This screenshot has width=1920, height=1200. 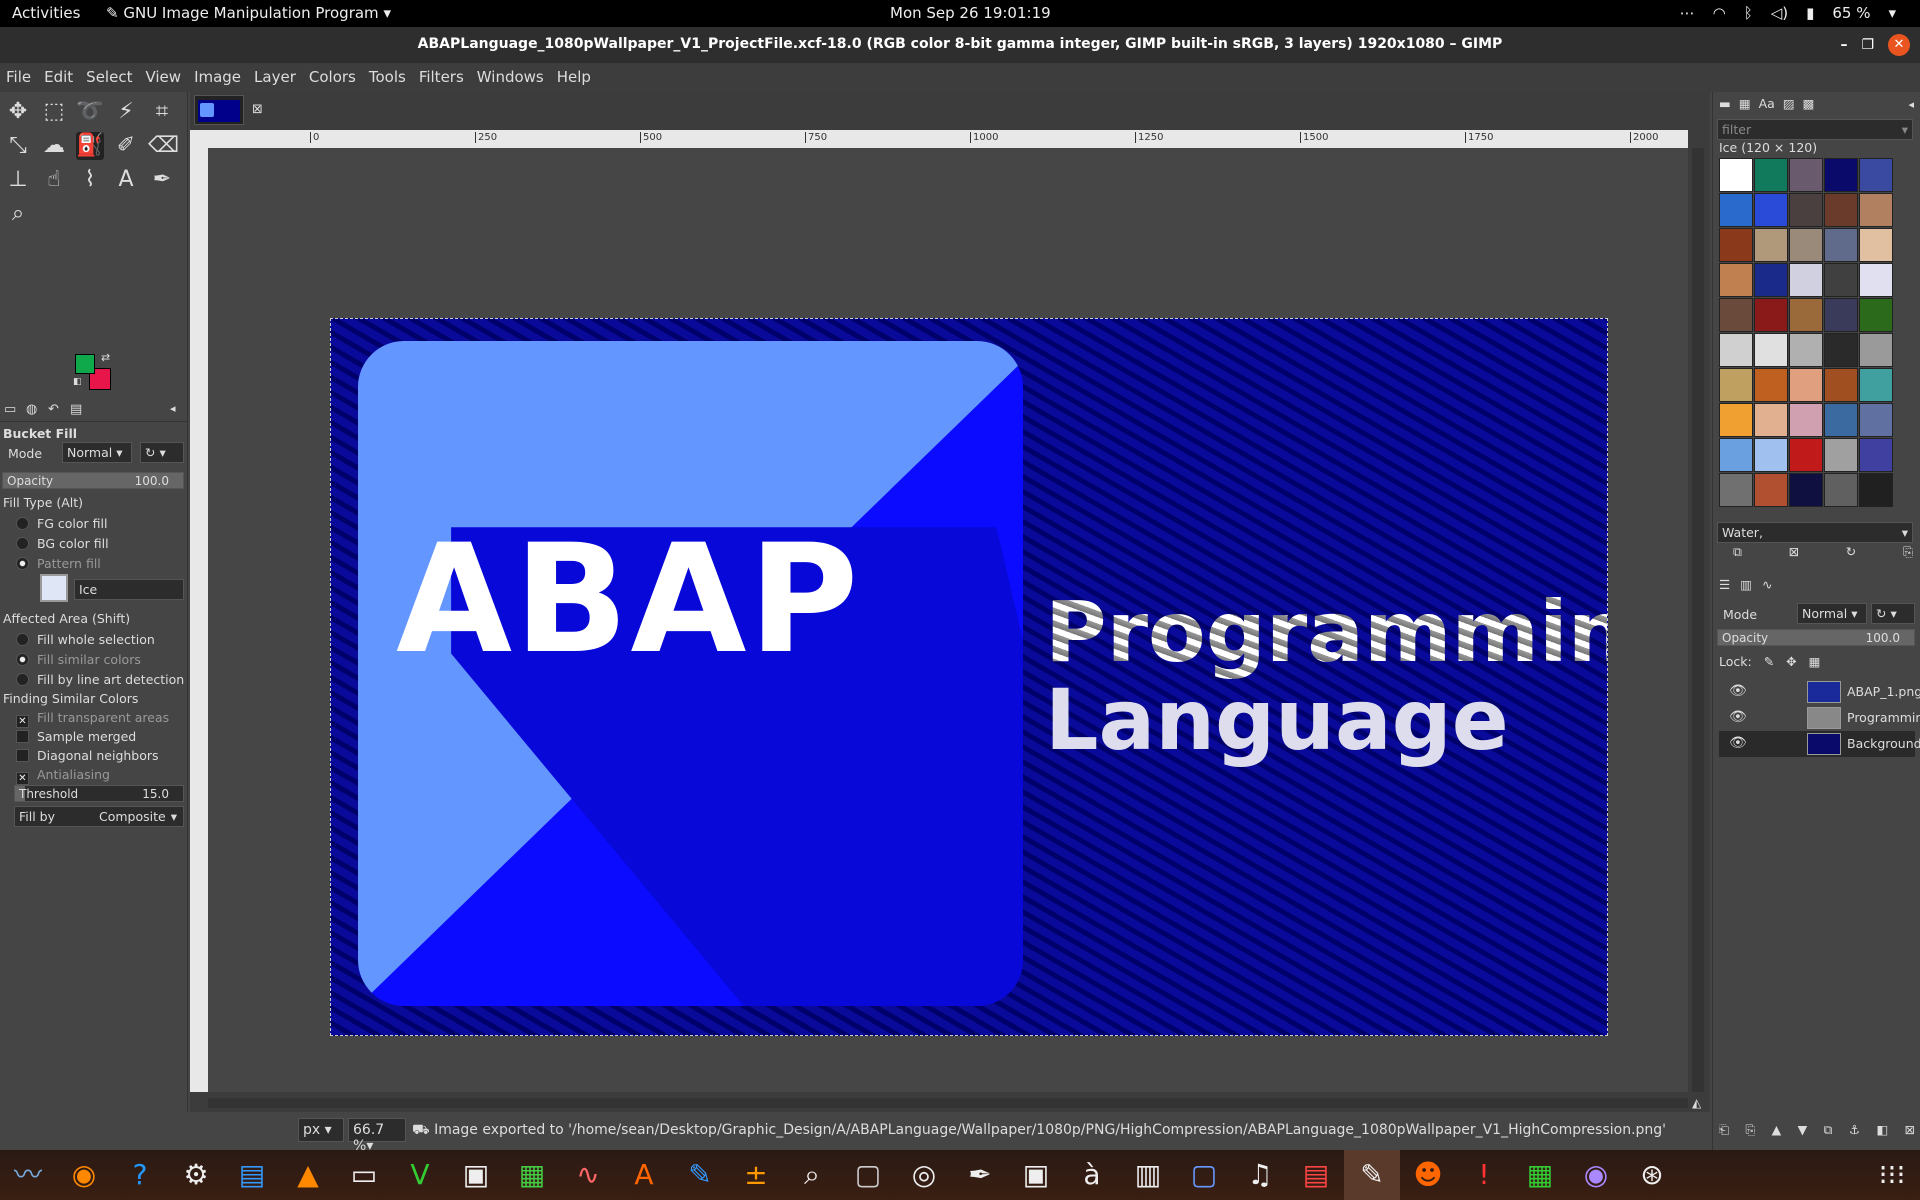 What do you see at coordinates (196, 1175) in the screenshot?
I see `settings-icon: ⚙` at bounding box center [196, 1175].